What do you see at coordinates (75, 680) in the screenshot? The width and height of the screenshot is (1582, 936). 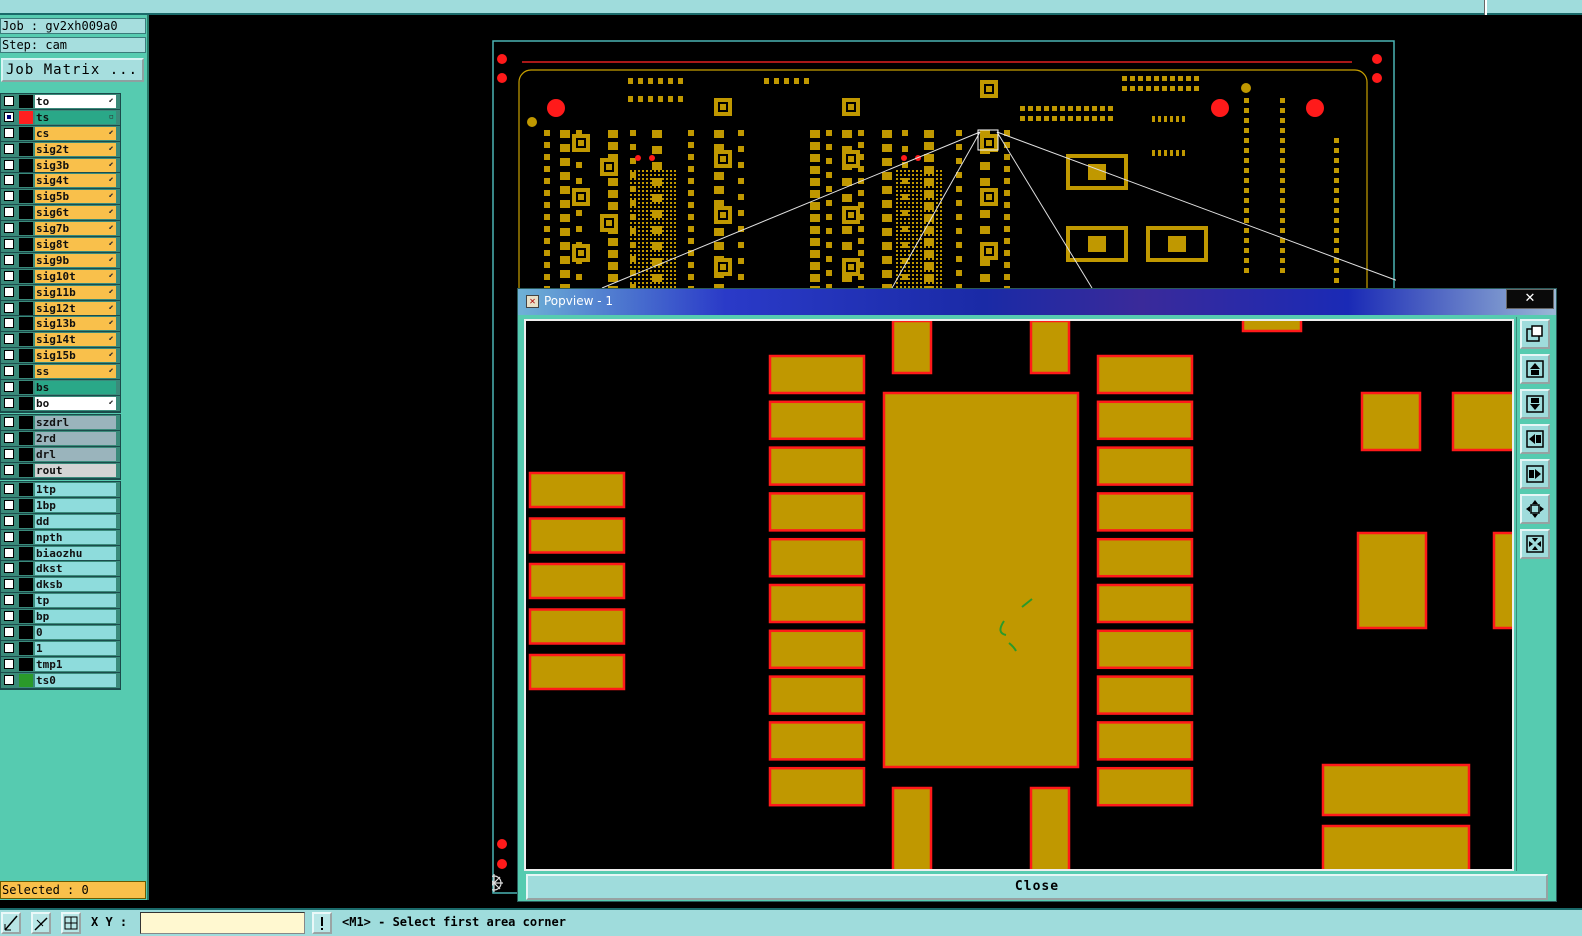 I see `layer-name: ts0` at bounding box center [75, 680].